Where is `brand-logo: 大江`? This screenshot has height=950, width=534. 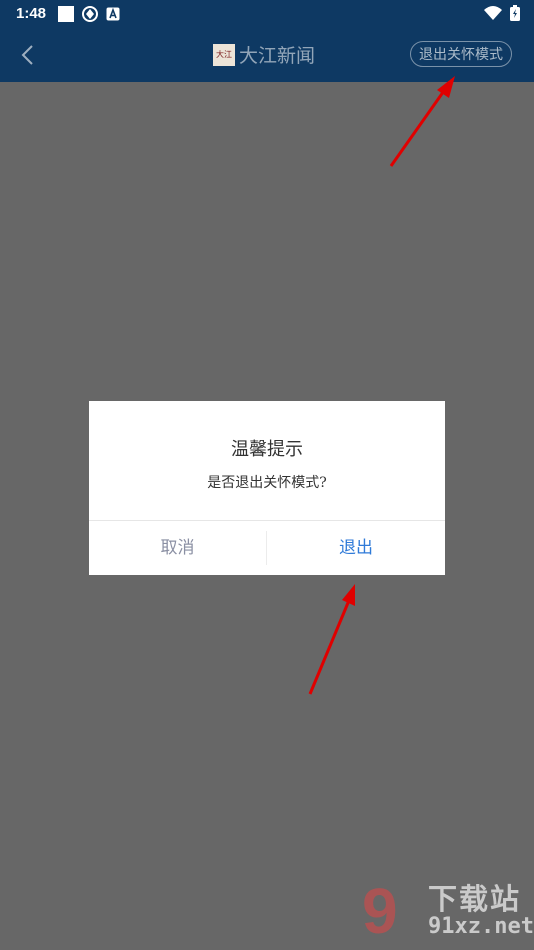
brand-logo: 大江 is located at coordinates (224, 54).